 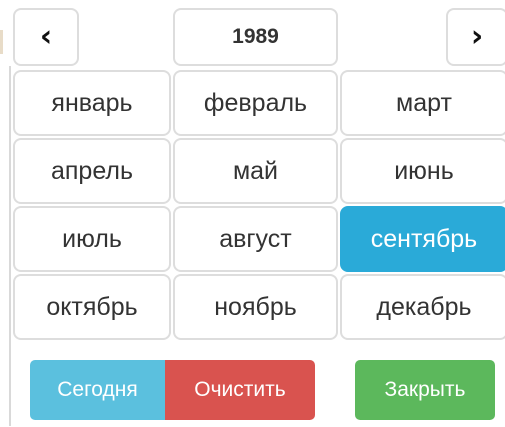 I want to click on next-year-button: ›, so click(x=475, y=37).